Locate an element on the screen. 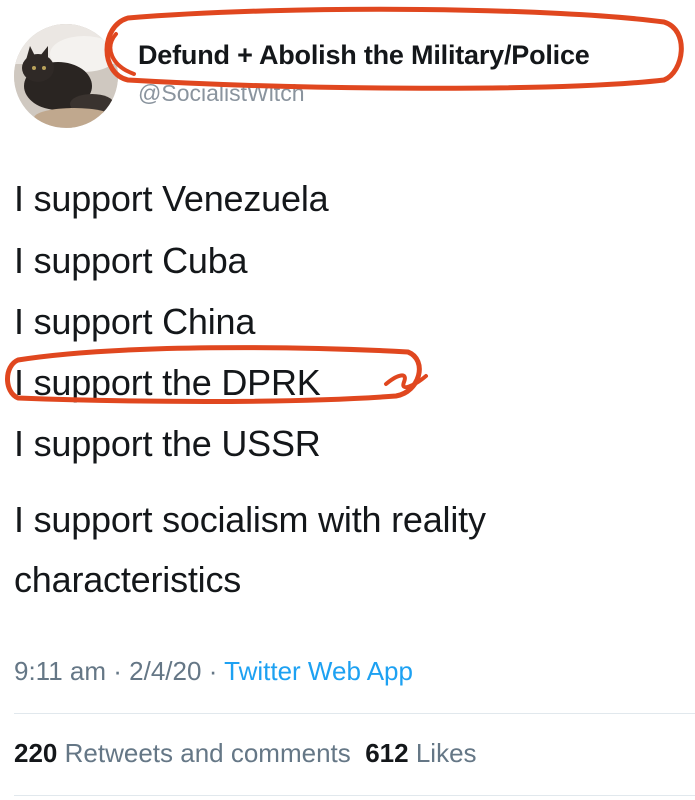  engagement-stats: 220 Retweets and comments 612 Likes is located at coordinates (245, 753).